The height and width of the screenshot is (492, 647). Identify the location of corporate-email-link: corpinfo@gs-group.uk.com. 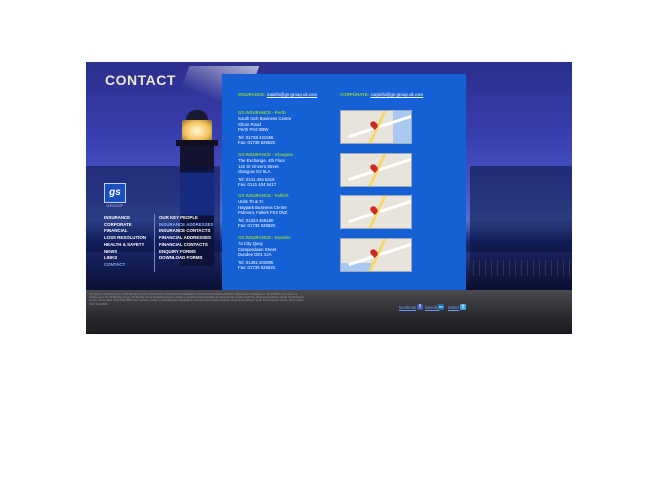
(396, 94).